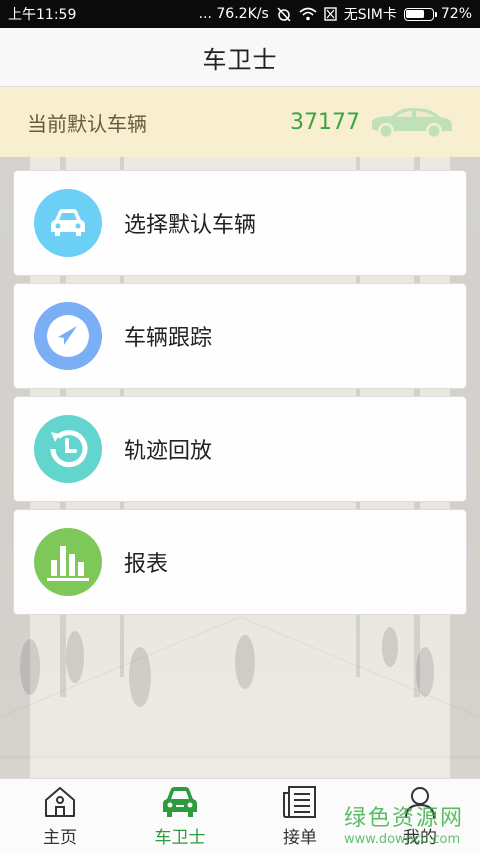  I want to click on newspaper-icon, so click(299, 802).